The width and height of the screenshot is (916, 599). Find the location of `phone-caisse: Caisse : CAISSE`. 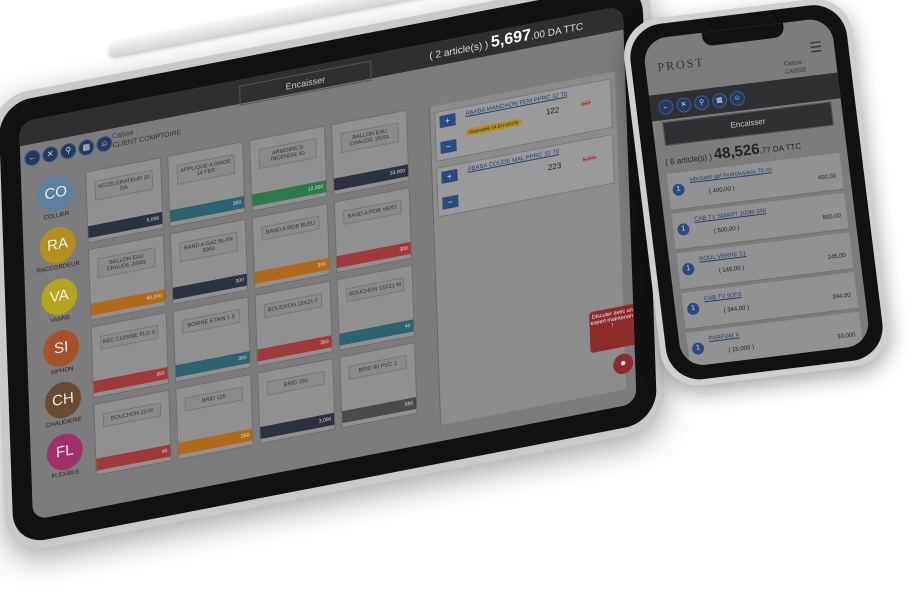

phone-caisse: Caisse : CAISSE is located at coordinates (796, 67).